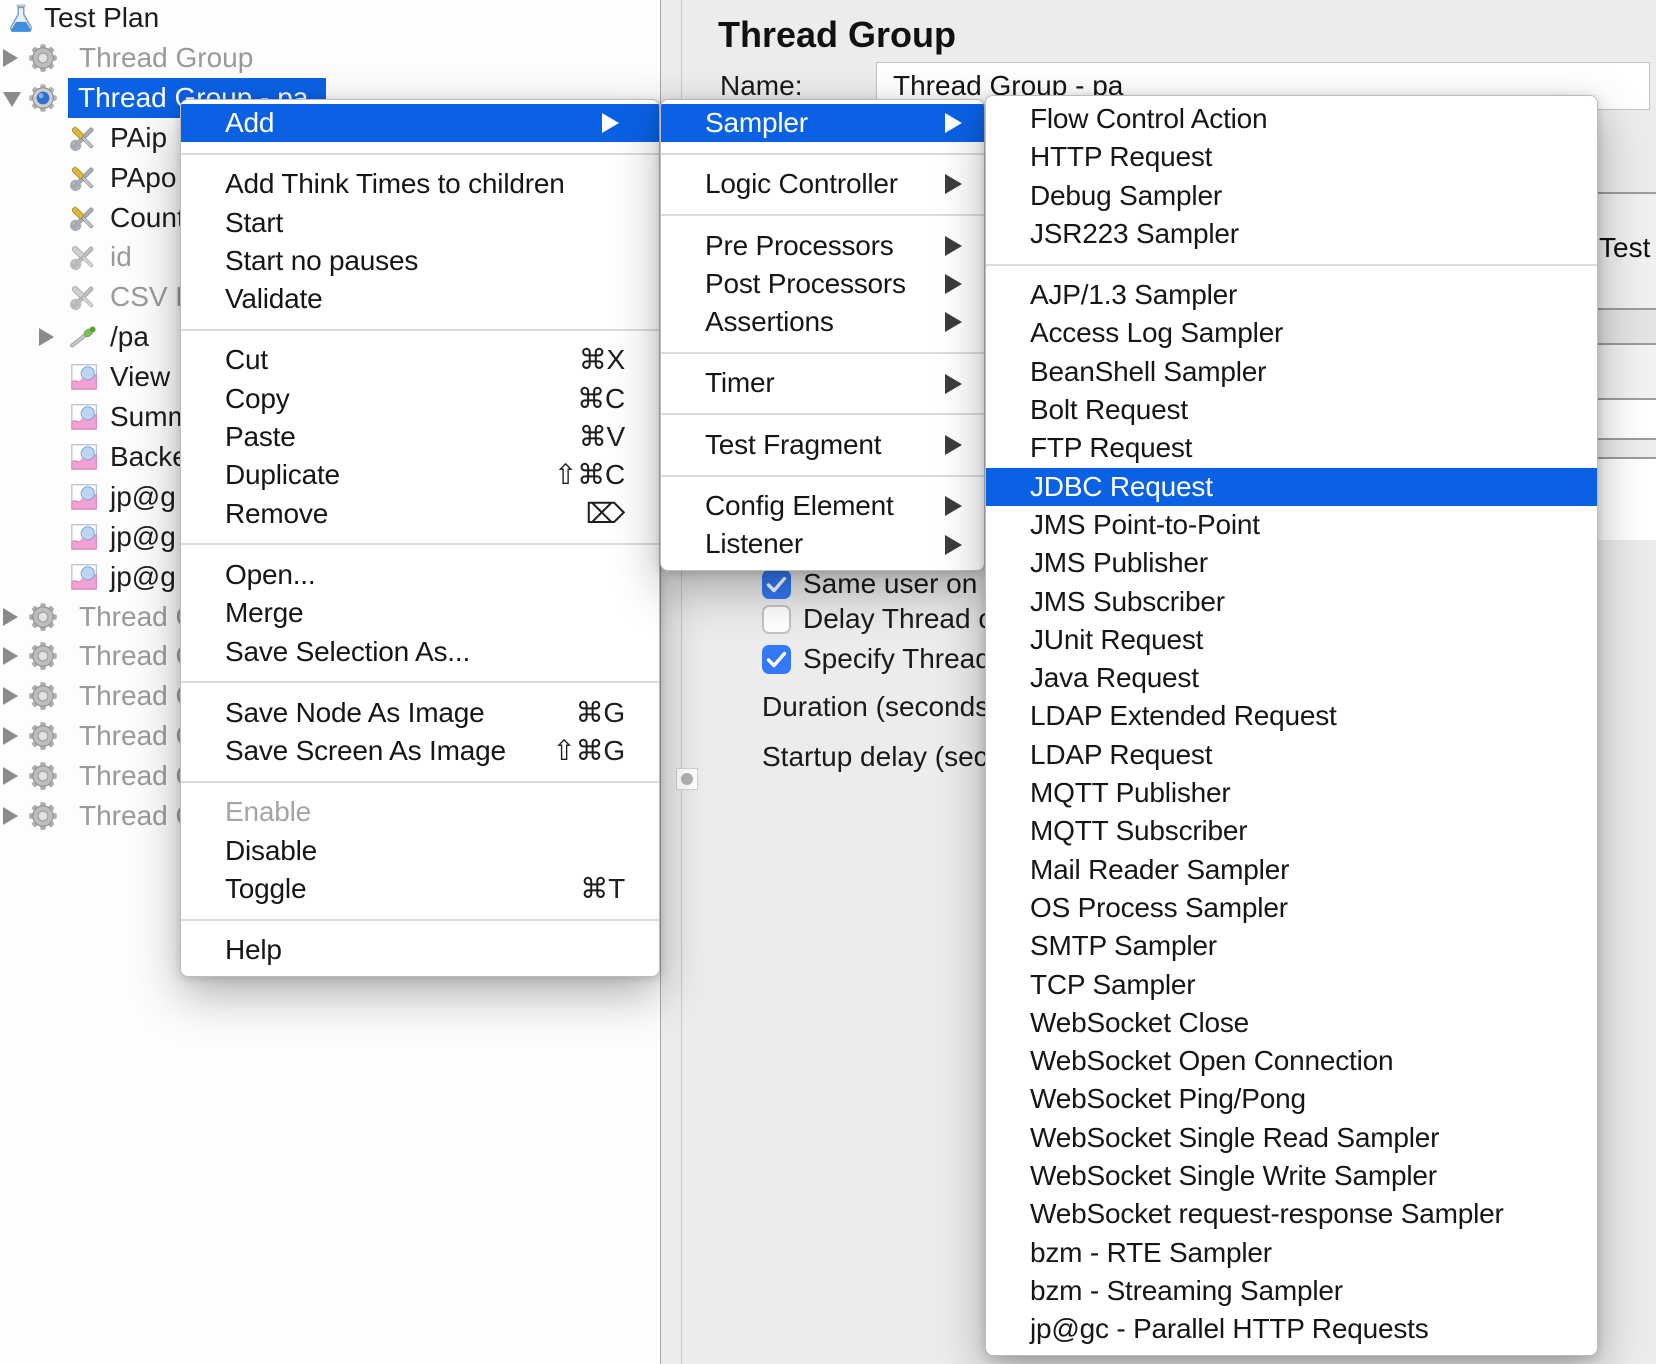 The height and width of the screenshot is (1364, 1656). I want to click on tree-item-label: PAip, so click(139, 137).